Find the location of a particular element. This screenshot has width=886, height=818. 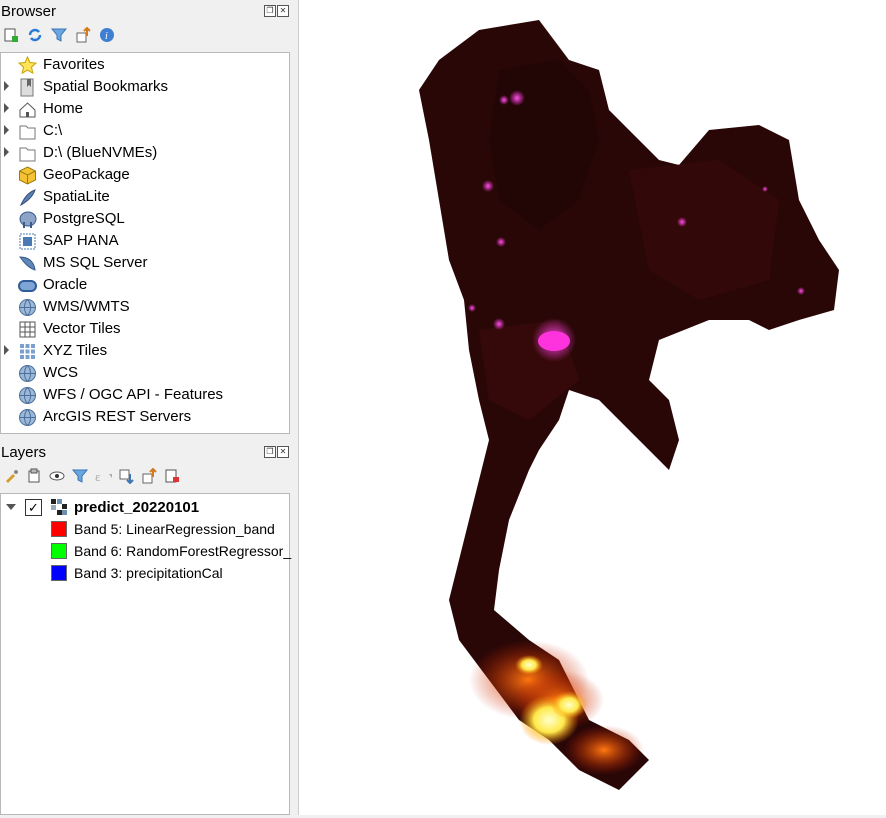

info-icon: i is located at coordinates (107, 35).